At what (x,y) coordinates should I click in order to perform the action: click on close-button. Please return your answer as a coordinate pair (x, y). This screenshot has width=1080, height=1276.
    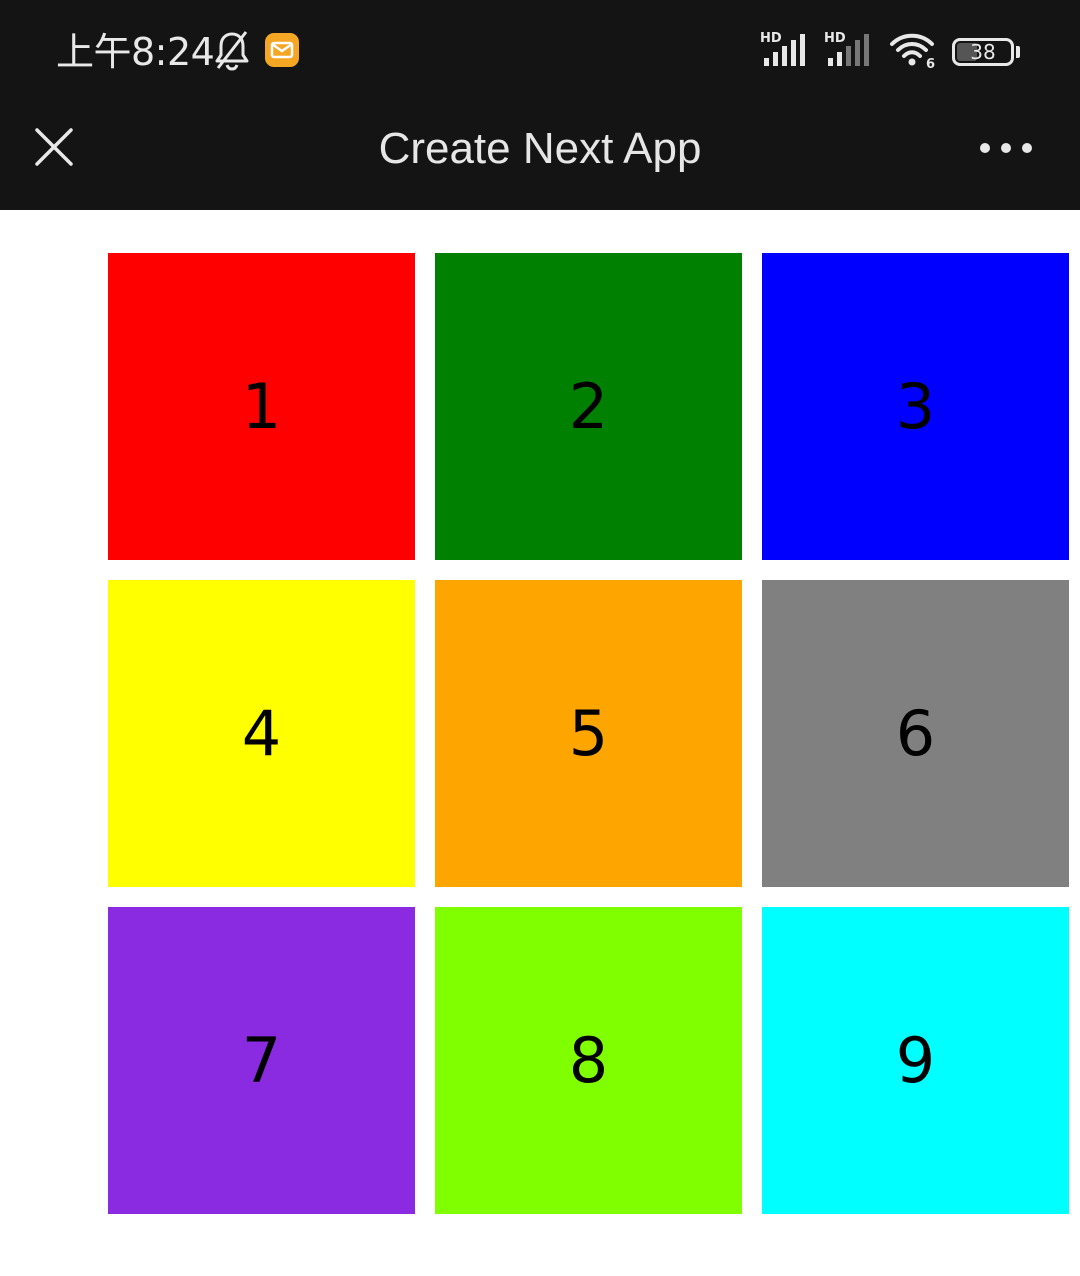
    Looking at the image, I should click on (54, 149).